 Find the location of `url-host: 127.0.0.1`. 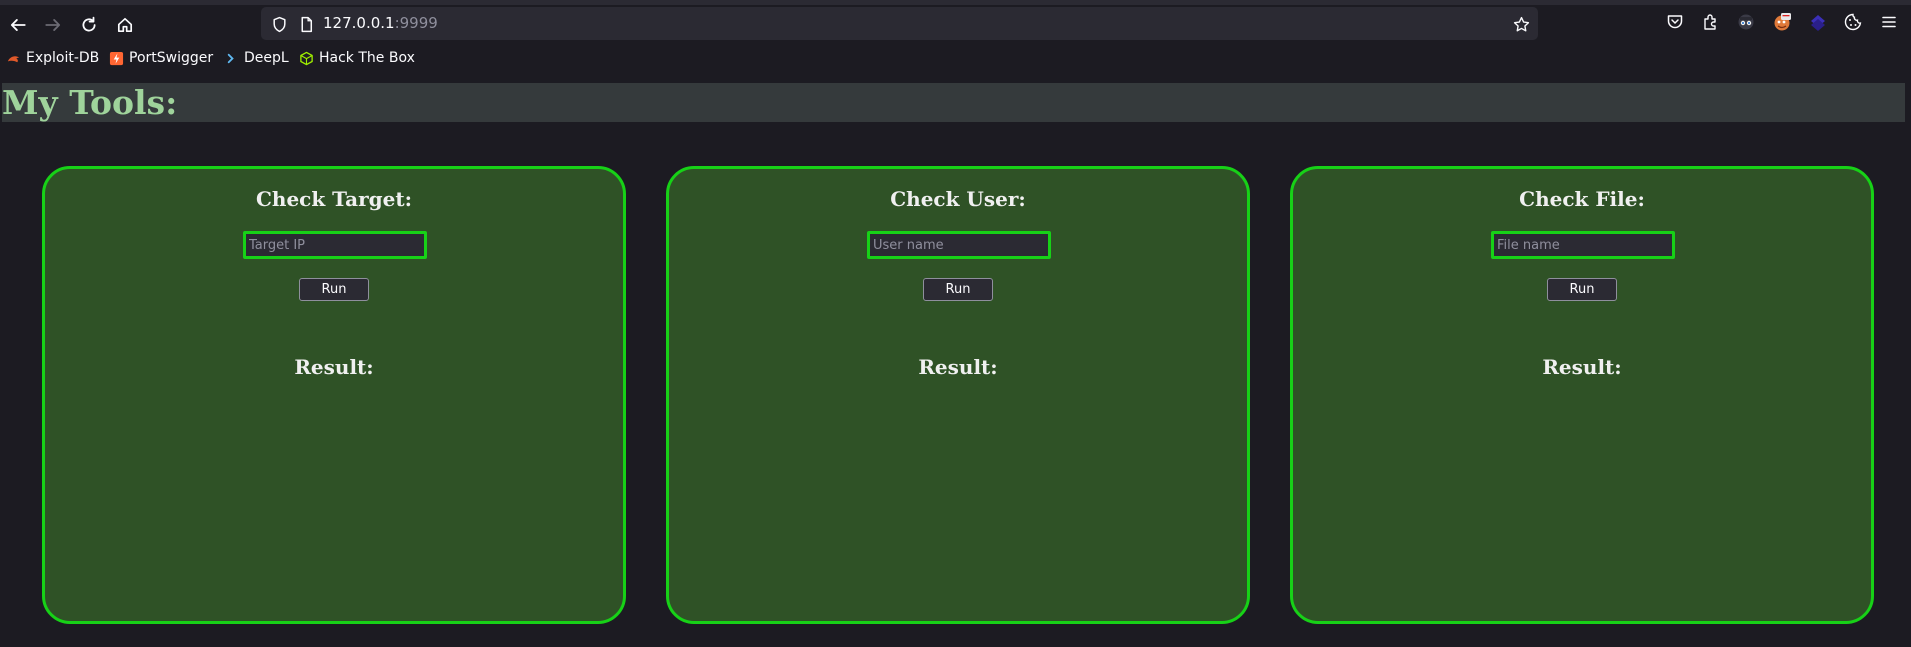

url-host: 127.0.0.1 is located at coordinates (359, 23).